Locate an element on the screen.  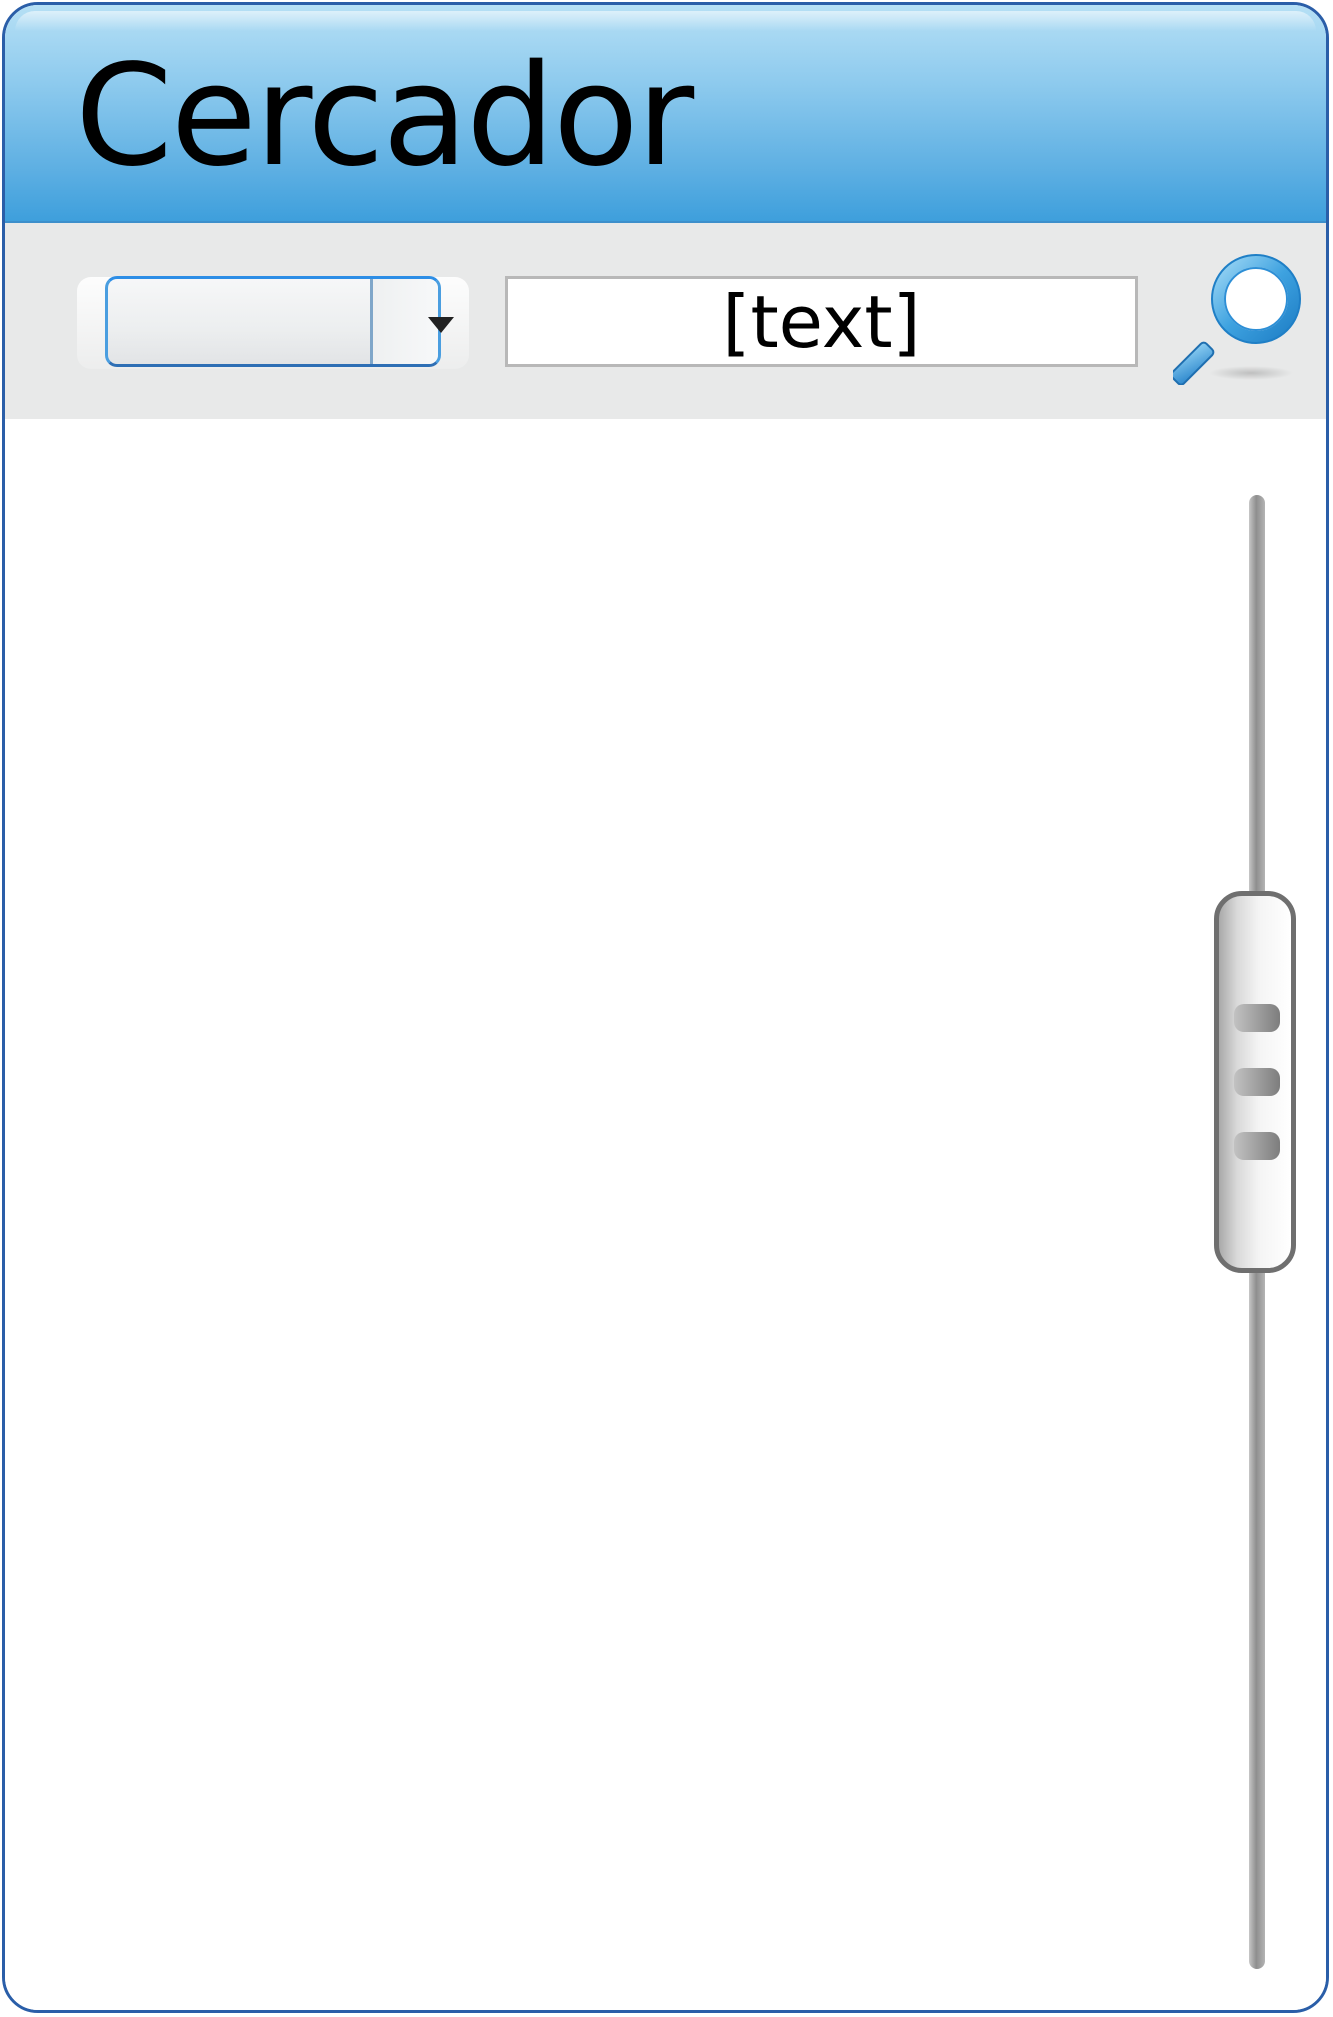
search-icon is located at coordinates (1235, 320).